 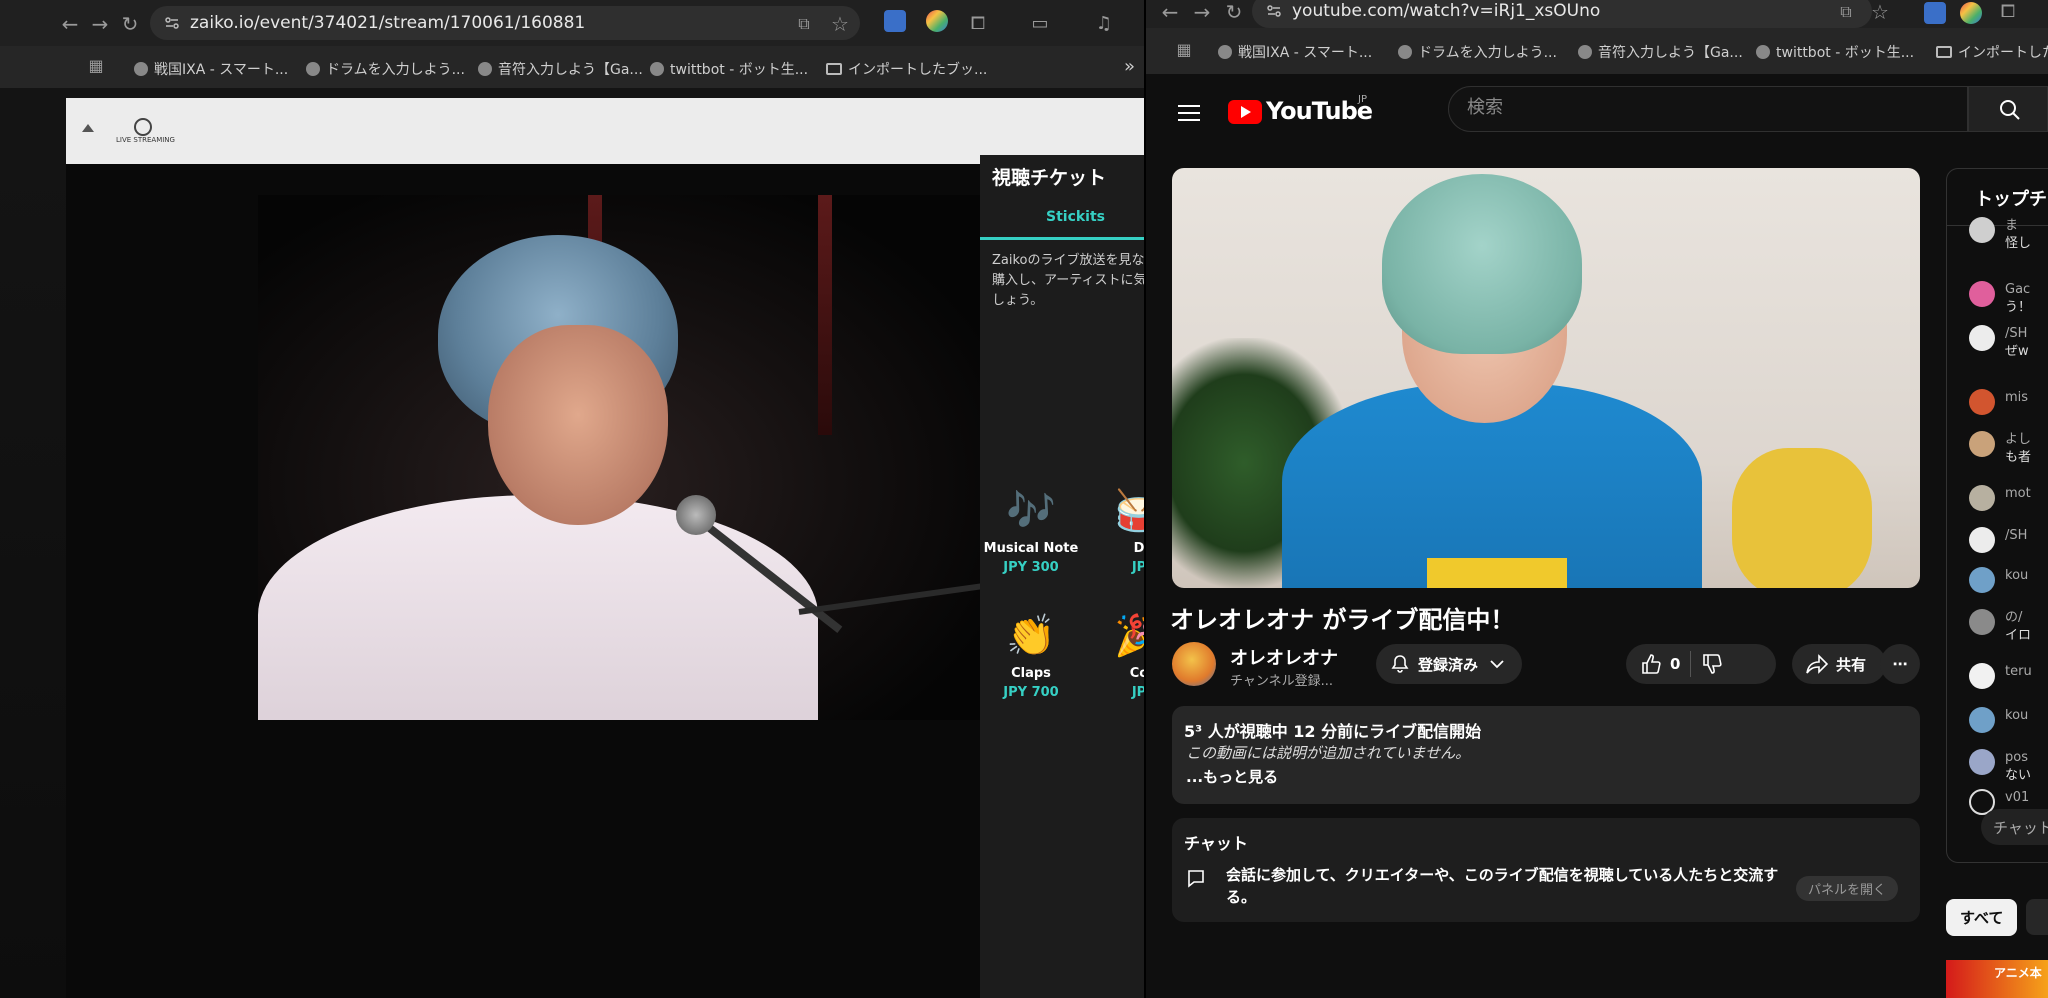 What do you see at coordinates (1998, 540) in the screenshot?
I see `chat-message: /SH` at bounding box center [1998, 540].